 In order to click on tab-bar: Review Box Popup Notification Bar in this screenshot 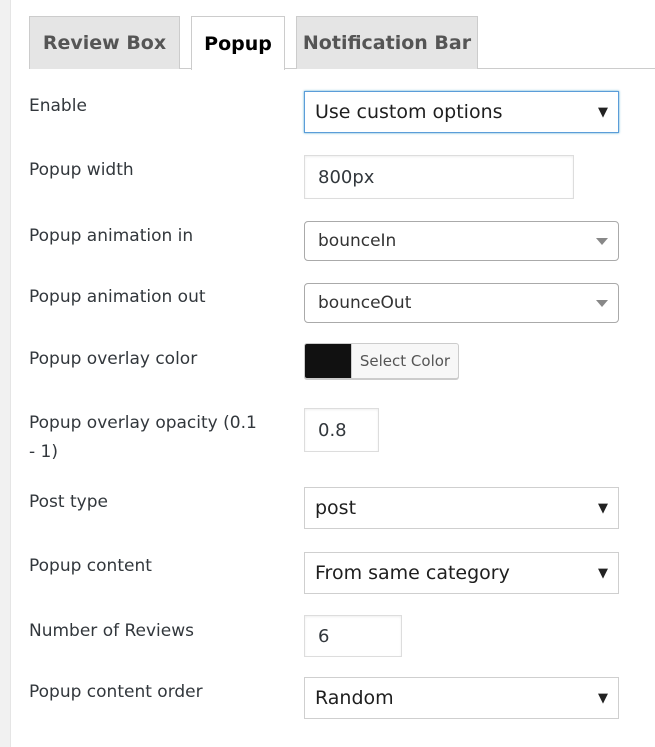, I will do `click(342, 43)`.